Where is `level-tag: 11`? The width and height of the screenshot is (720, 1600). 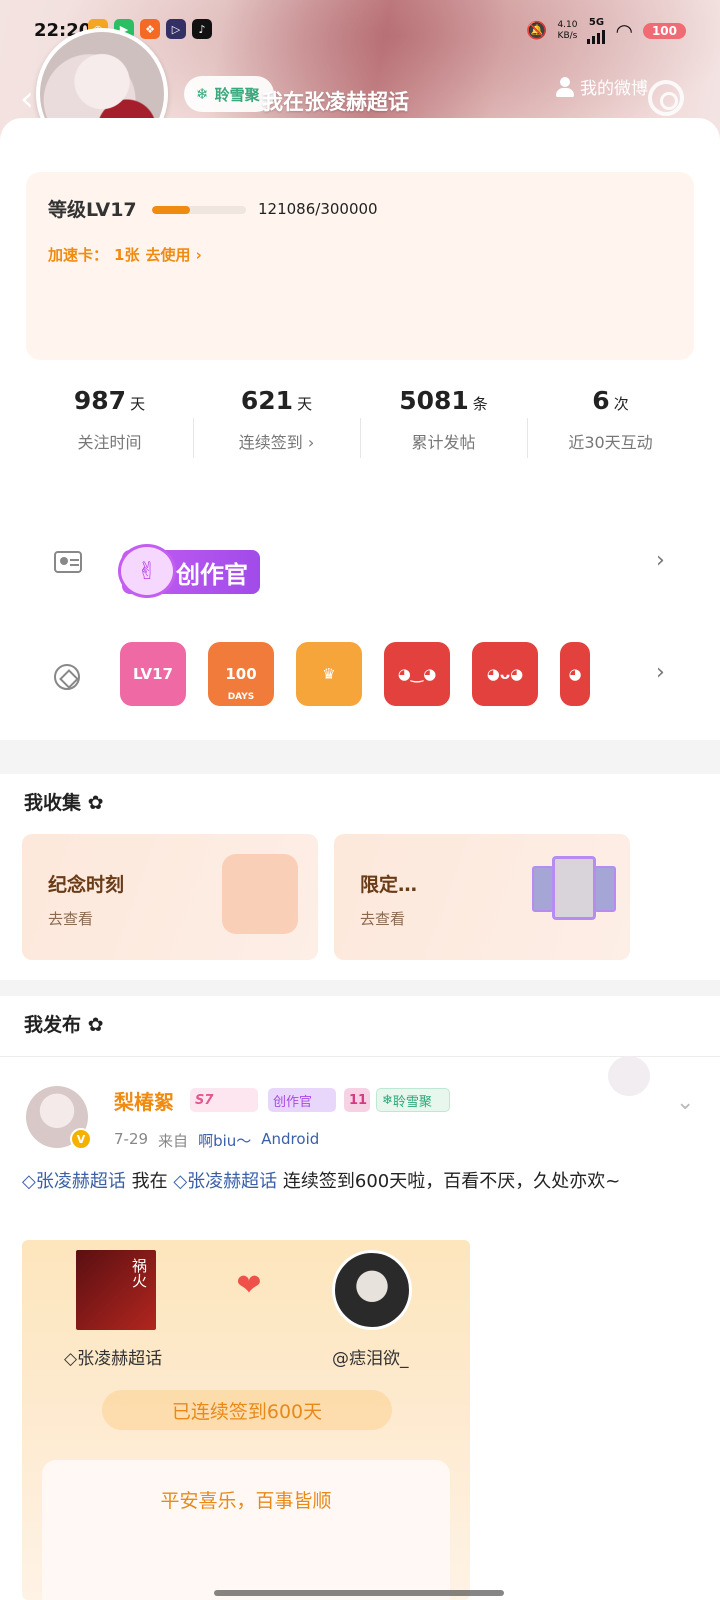 level-tag: 11 is located at coordinates (357, 1100).